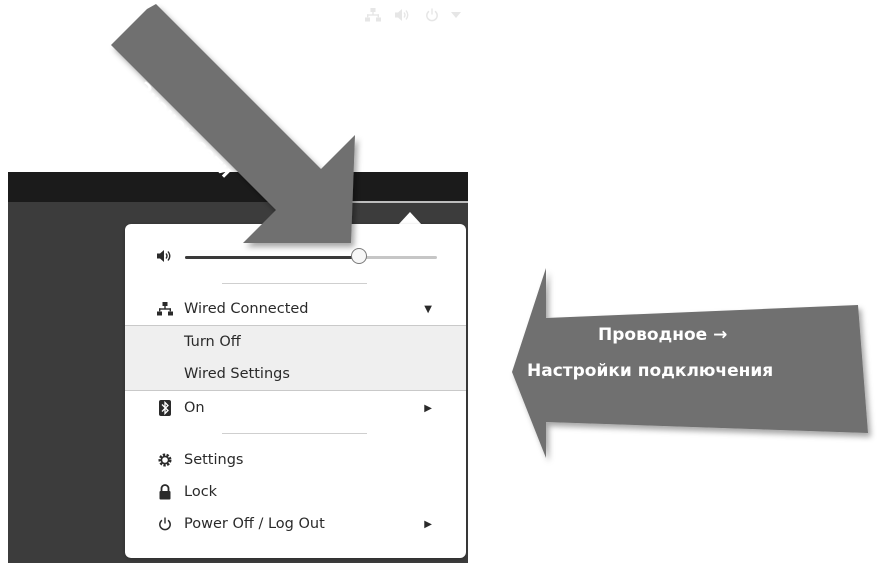 Image resolution: width=881 pixels, height=563 pixels. I want to click on wired-settings-callout-arrow, so click(690, 363).